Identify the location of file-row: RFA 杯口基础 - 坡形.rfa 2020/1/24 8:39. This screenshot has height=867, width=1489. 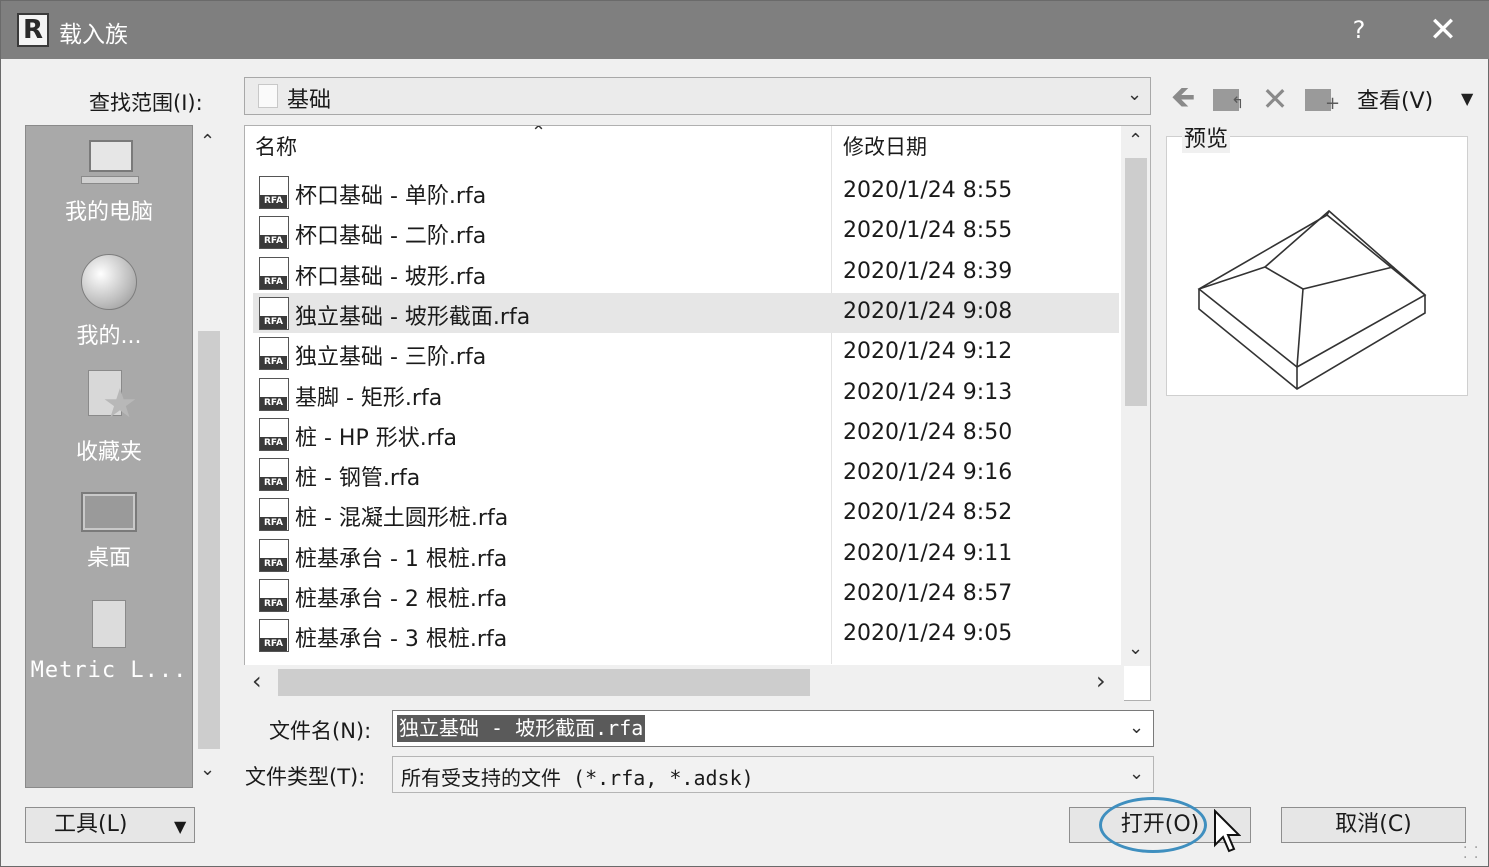
(686, 273).